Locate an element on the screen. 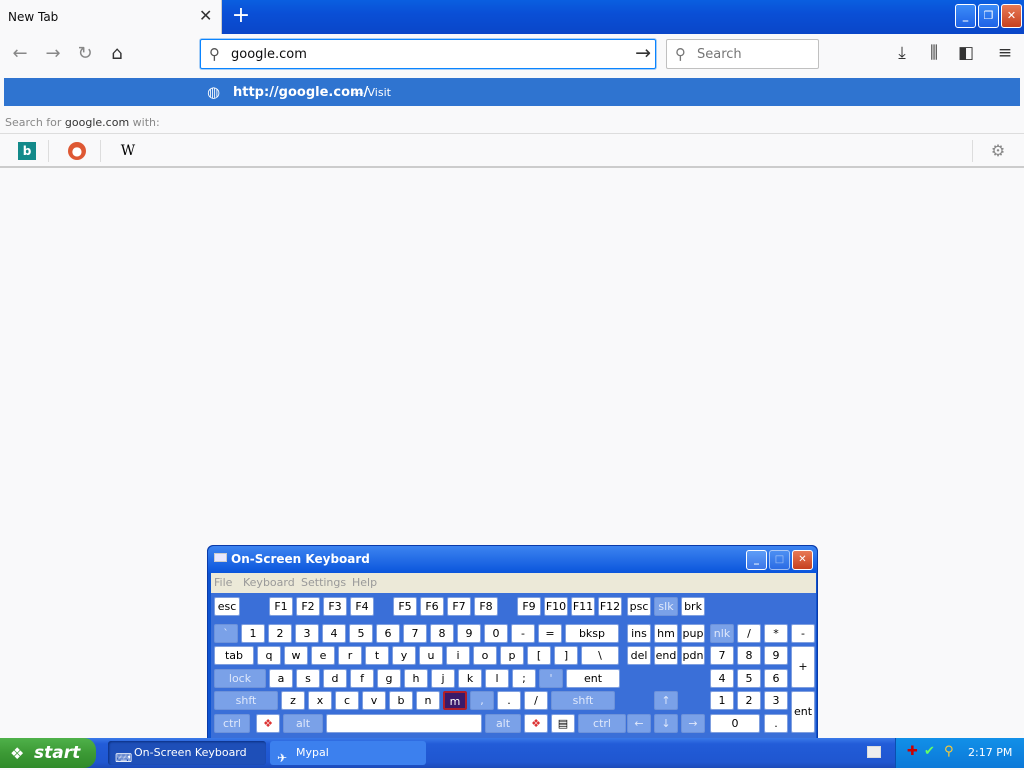 This screenshot has height=770, width=1024. start-button: ❖ start is located at coordinates (48, 753).